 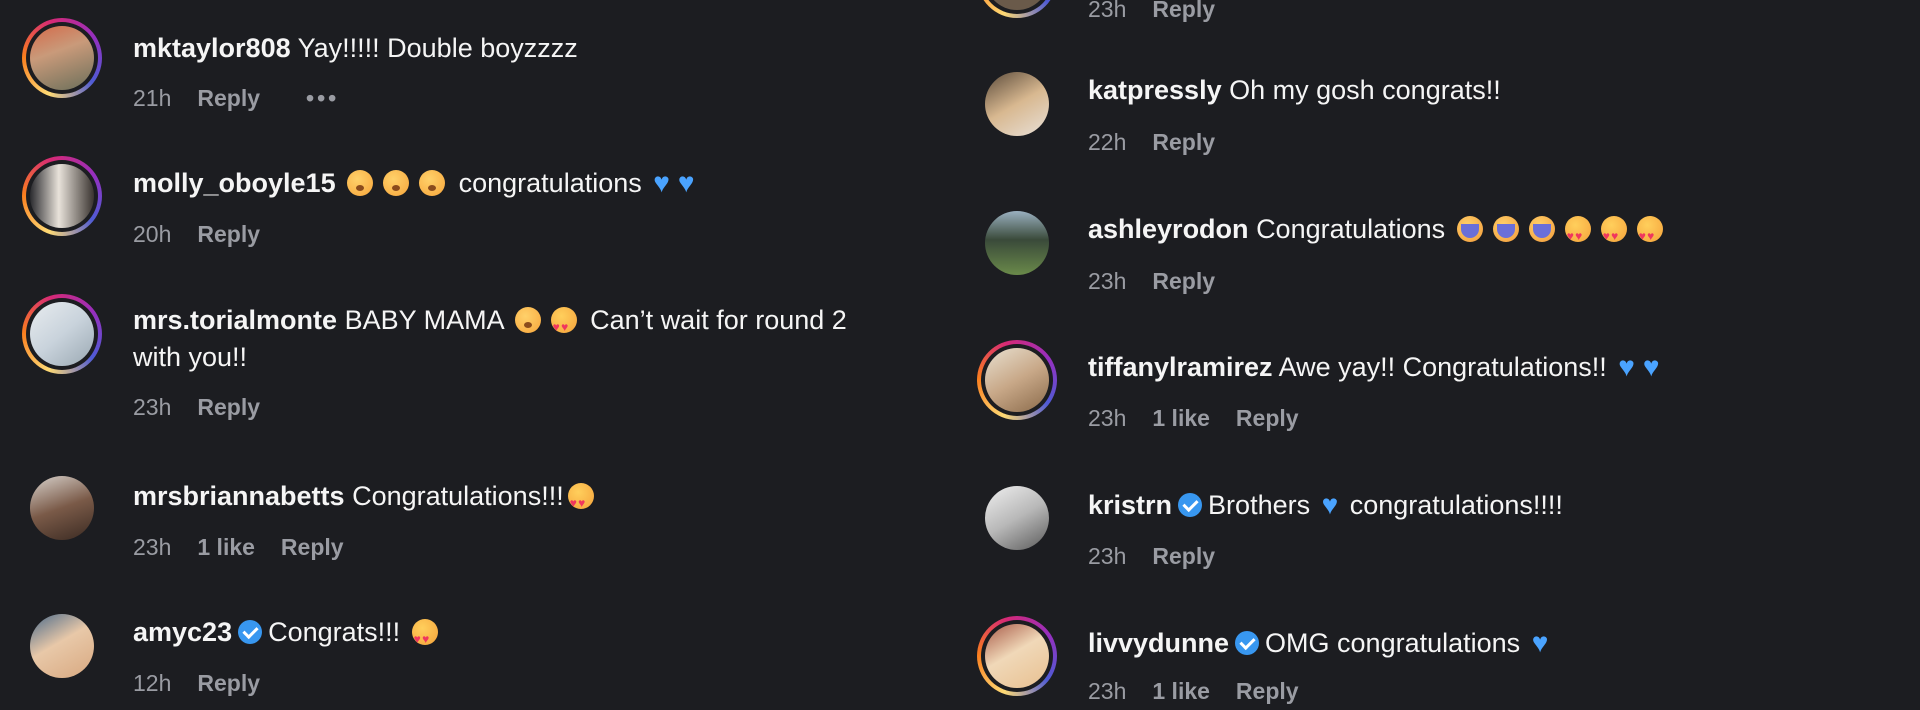 What do you see at coordinates (334, 632) in the screenshot?
I see `comment-body: Congrats!!!` at bounding box center [334, 632].